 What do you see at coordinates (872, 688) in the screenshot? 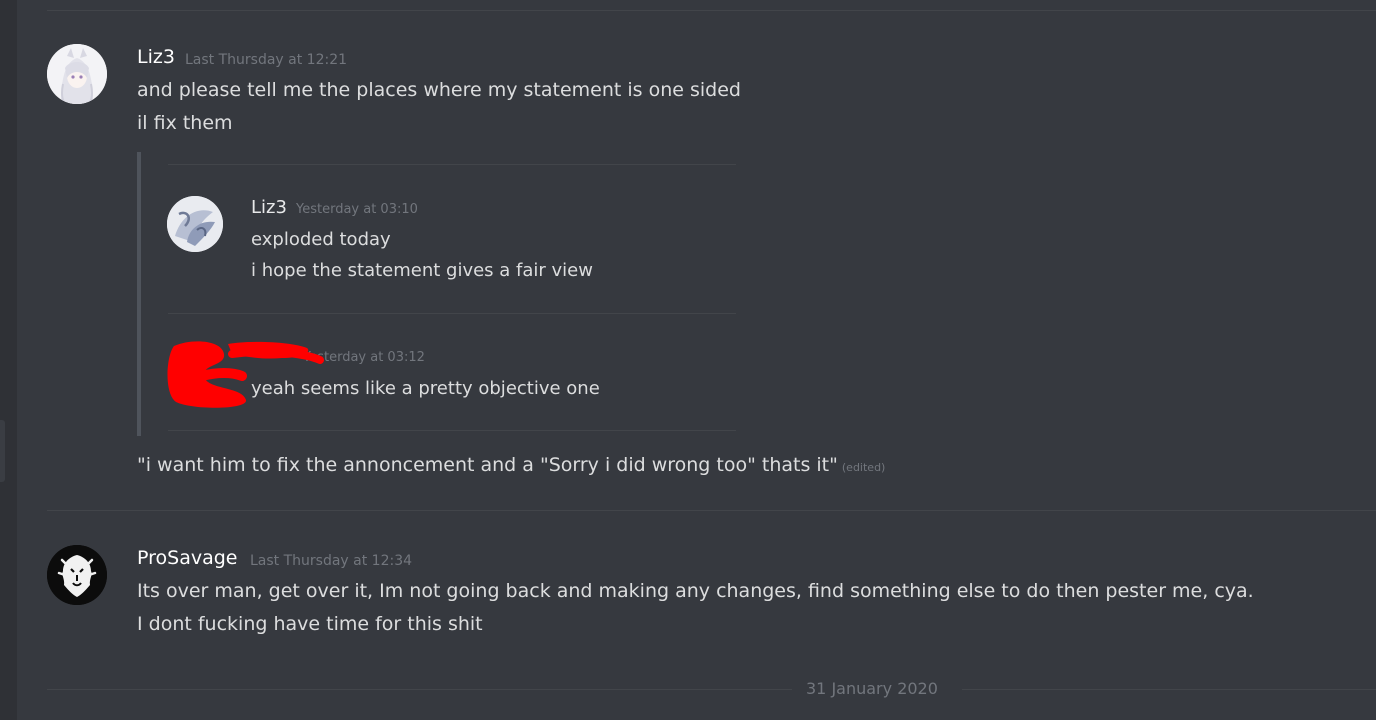
I see `date-divider-label: 31 January 2020` at bounding box center [872, 688].